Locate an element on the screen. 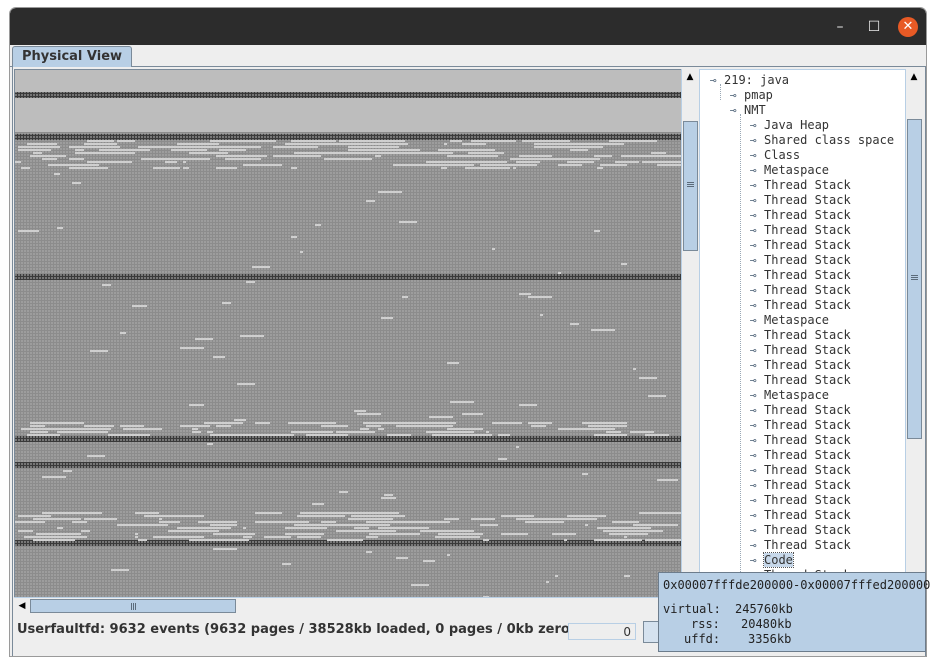  close-icon: ✕ is located at coordinates (908, 27).